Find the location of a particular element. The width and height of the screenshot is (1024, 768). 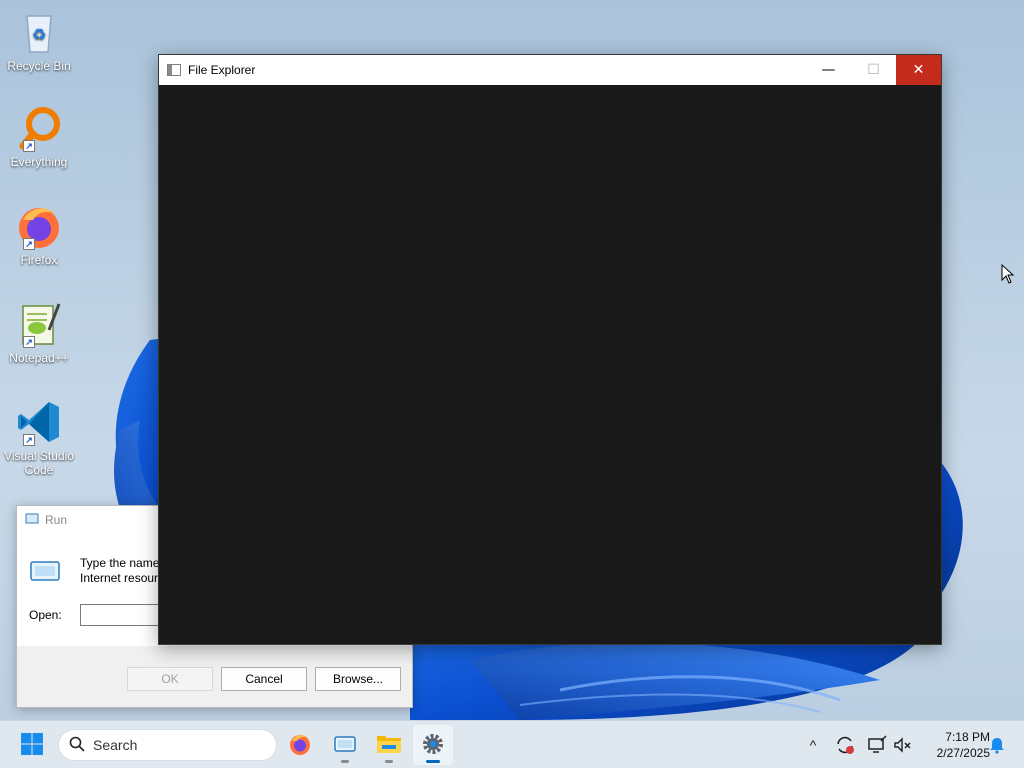

desktop-icon-firefox: ↗ Firefox is located at coordinates (39, 234).